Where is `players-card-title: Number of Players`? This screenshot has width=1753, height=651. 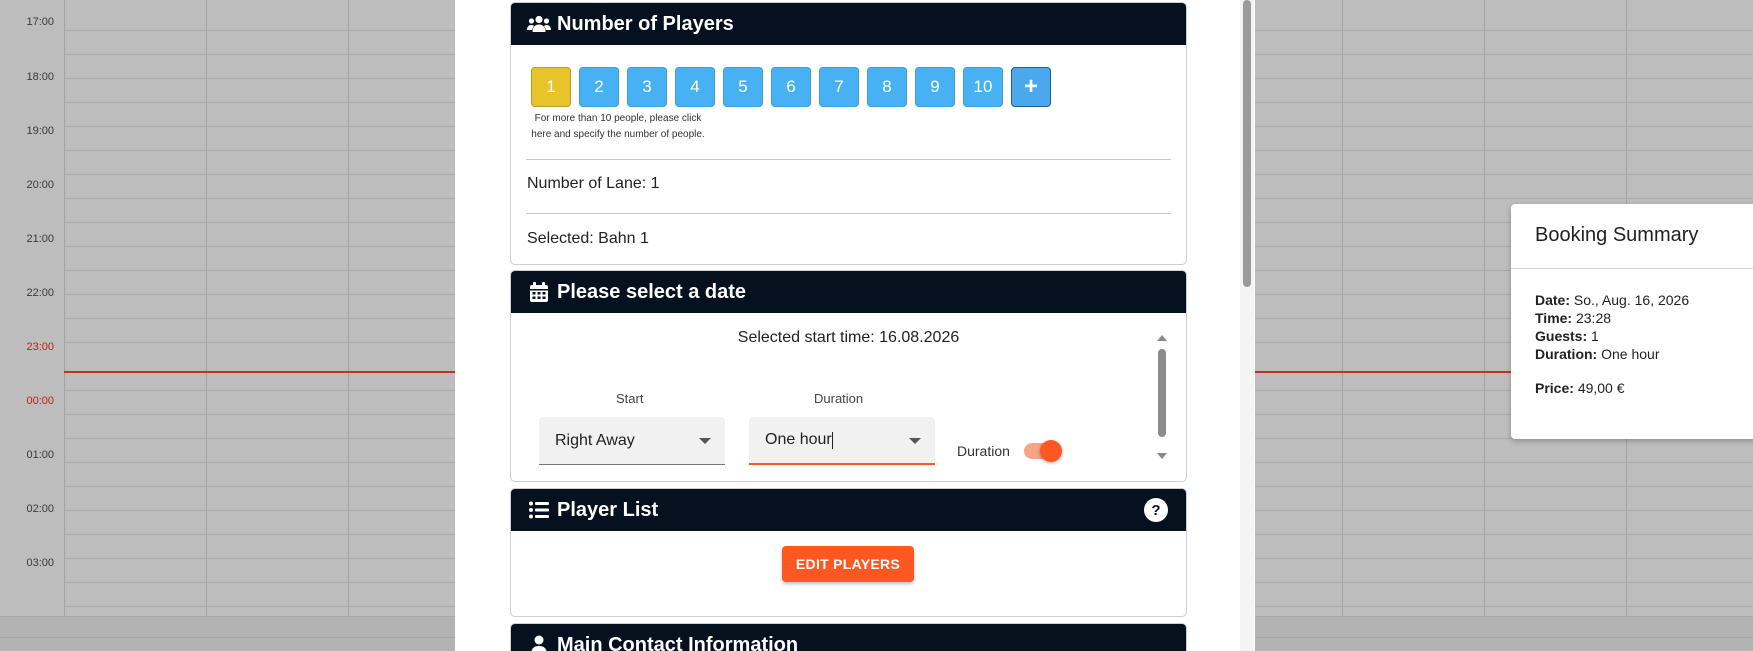
players-card-title: Number of Players is located at coordinates (645, 23).